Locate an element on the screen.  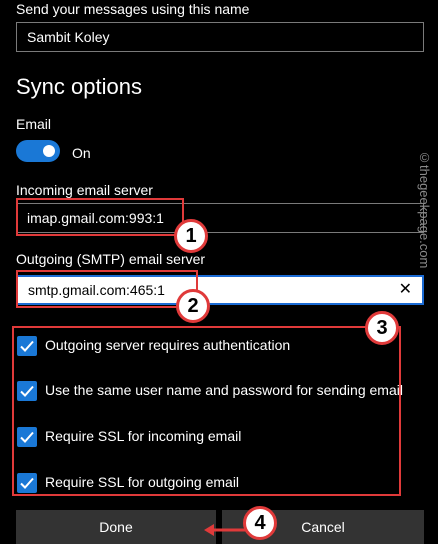
toggle-knob is located at coordinates (49, 151).